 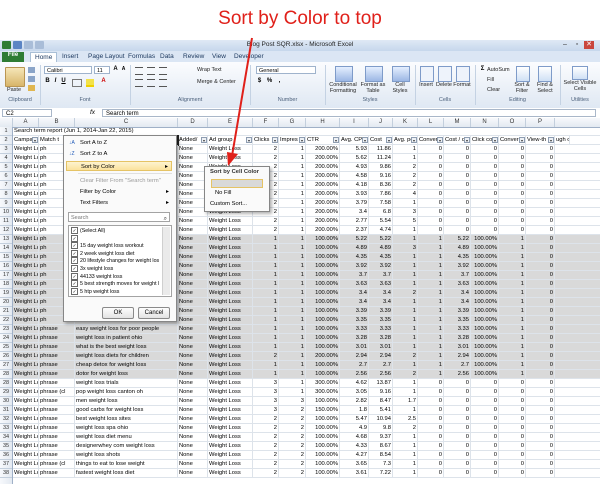 What do you see at coordinates (230, 140) in the screenshot?
I see `column-title-cell: Ad group` at bounding box center [230, 140].